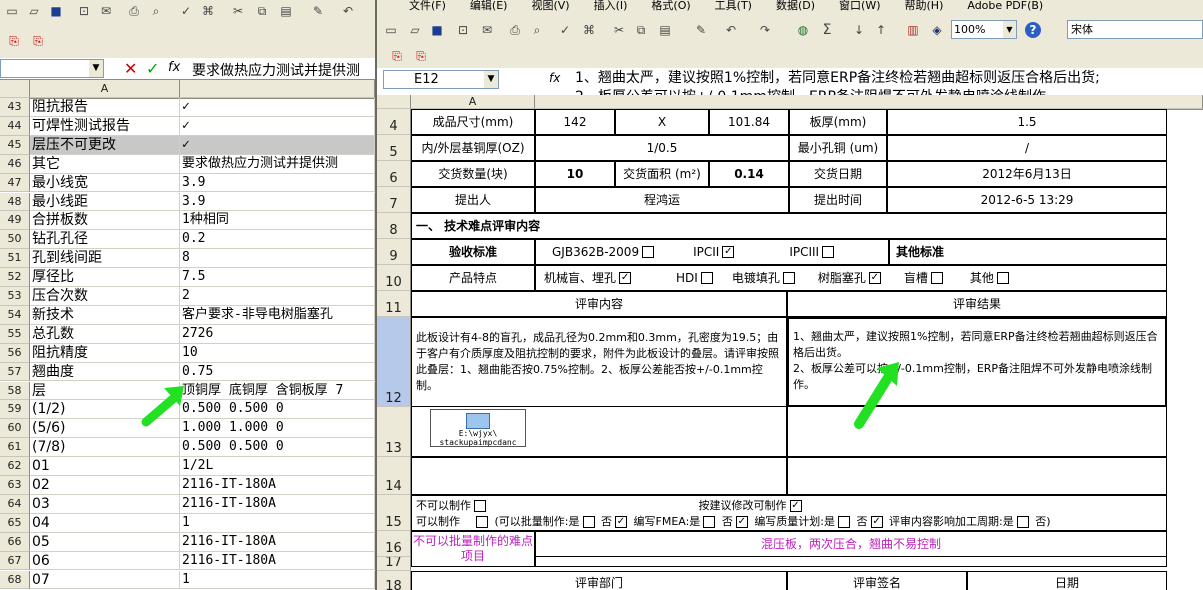 This screenshot has height=590, width=1203. Describe the element at coordinates (105, 334) in the screenshot. I see `cell-label: 总孔数` at that location.